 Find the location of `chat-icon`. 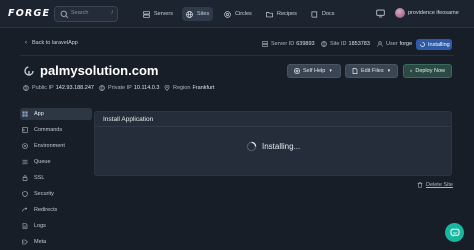

chat-icon is located at coordinates (454, 232).